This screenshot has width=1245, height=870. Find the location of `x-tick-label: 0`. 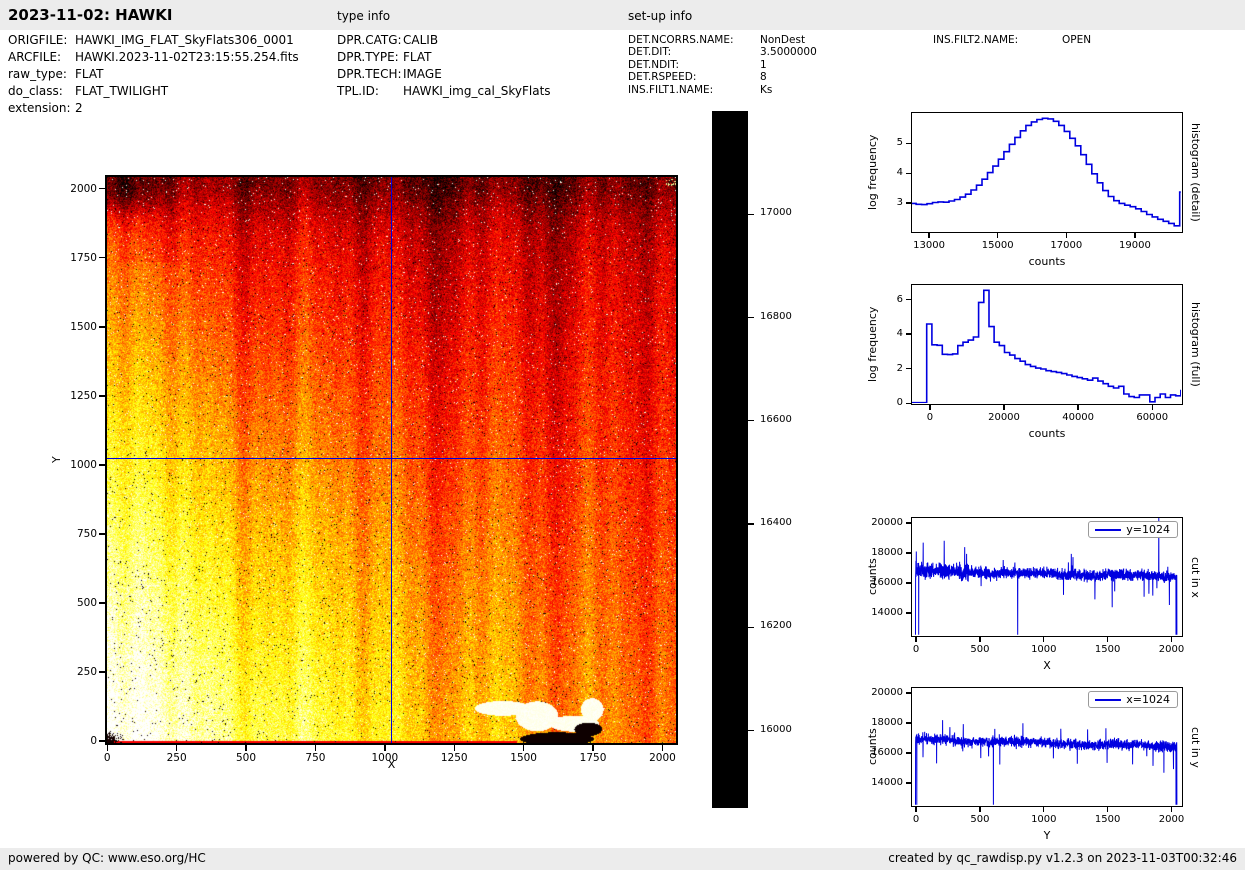

x-tick-label: 0 is located at coordinates (916, 819).